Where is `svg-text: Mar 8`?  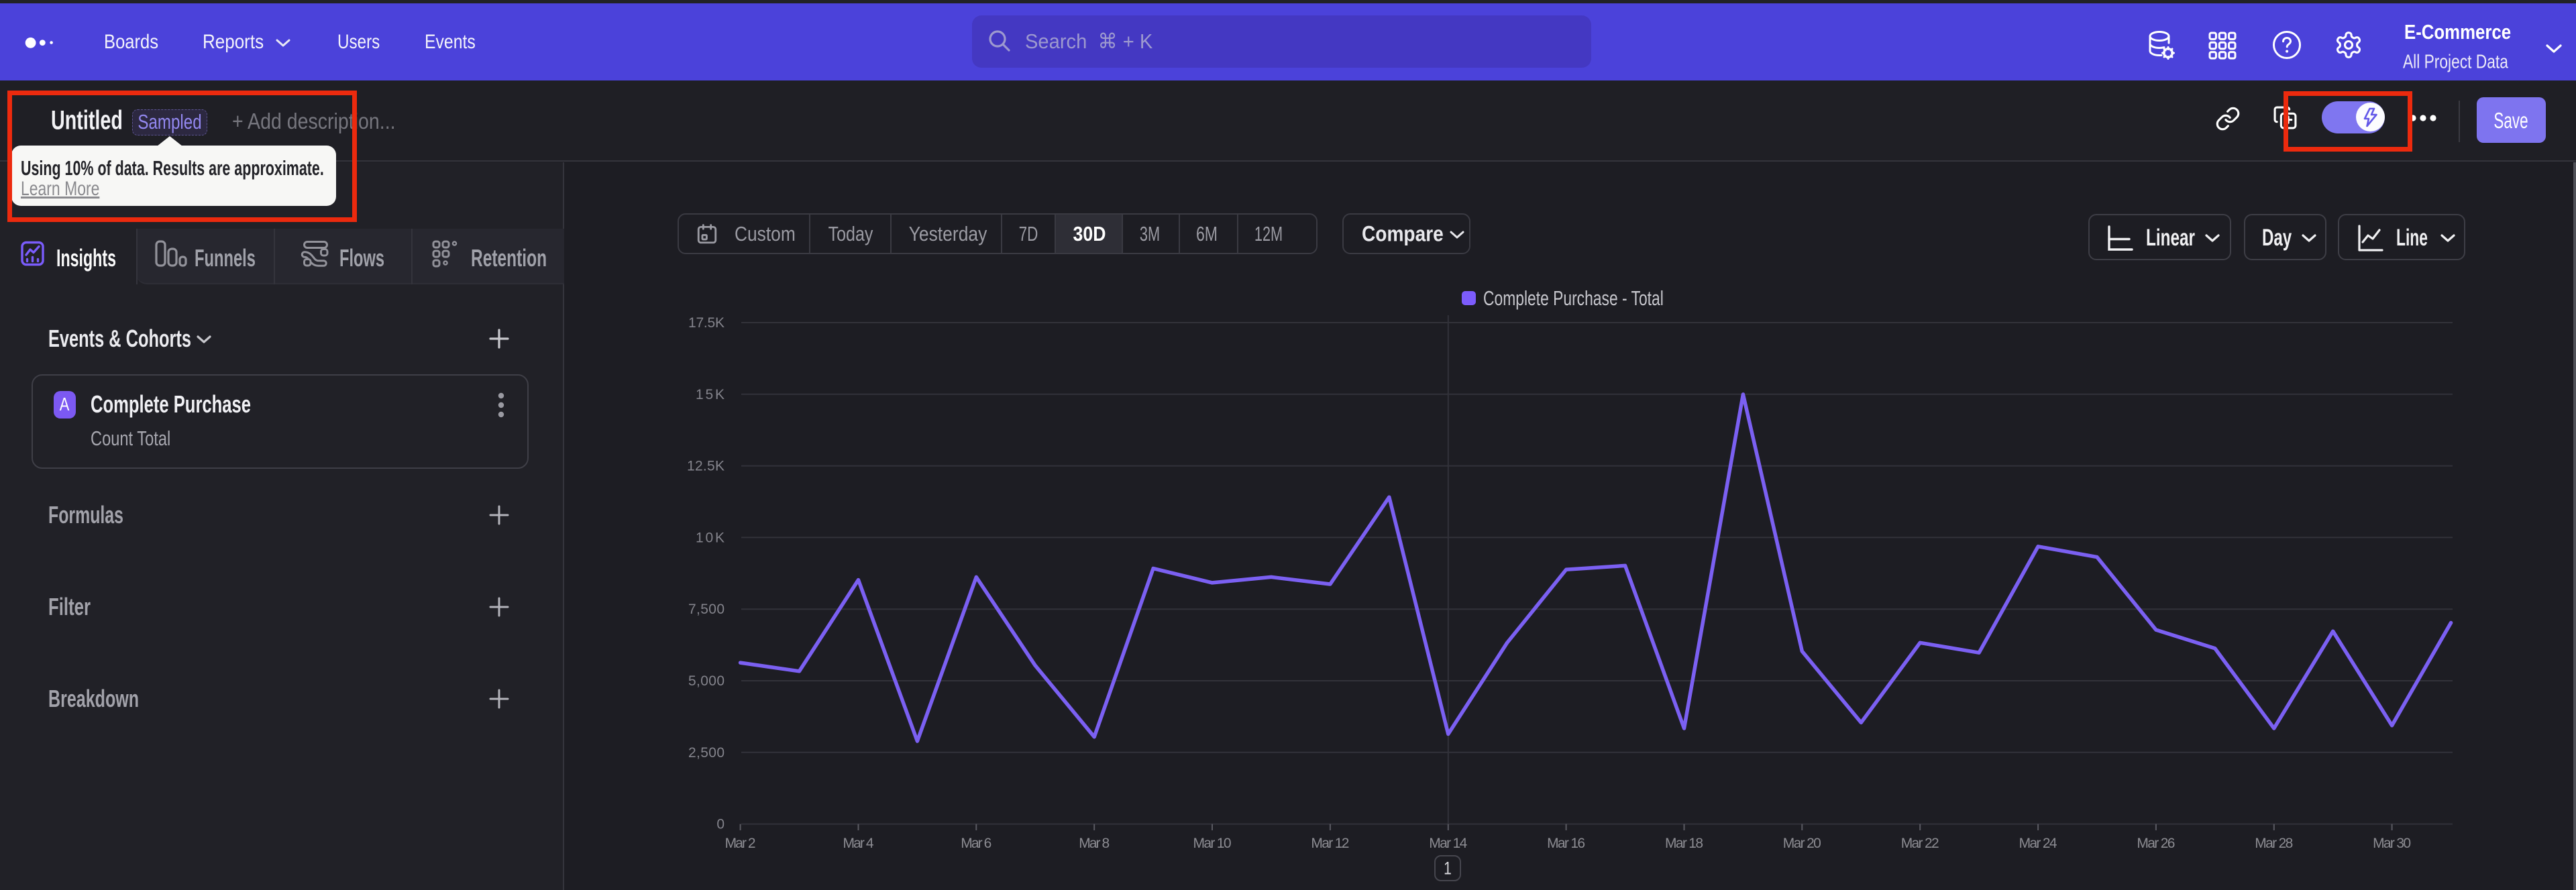 svg-text: Mar 8 is located at coordinates (1094, 843).